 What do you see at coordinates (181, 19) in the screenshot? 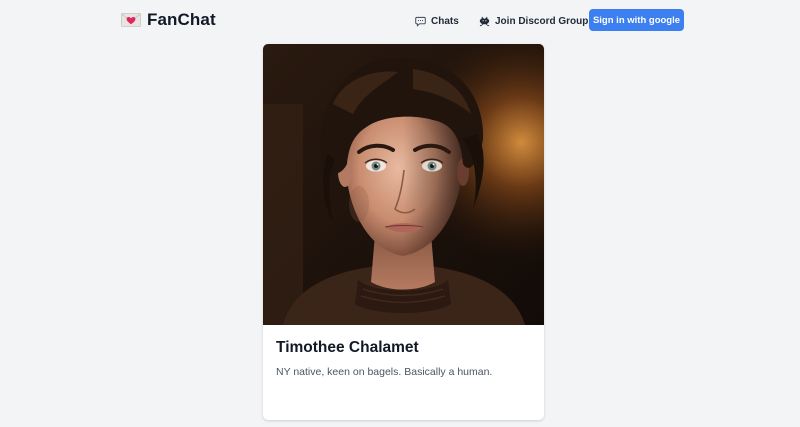
I see `brand-name: FanChat` at bounding box center [181, 19].